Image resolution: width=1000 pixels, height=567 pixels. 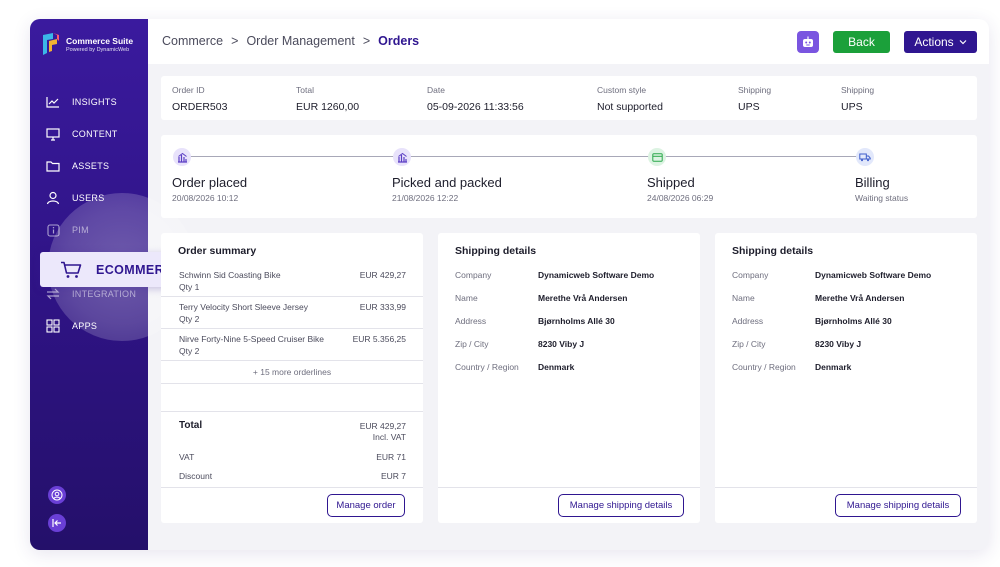 What do you see at coordinates (53, 230) in the screenshot?
I see `info-icon` at bounding box center [53, 230].